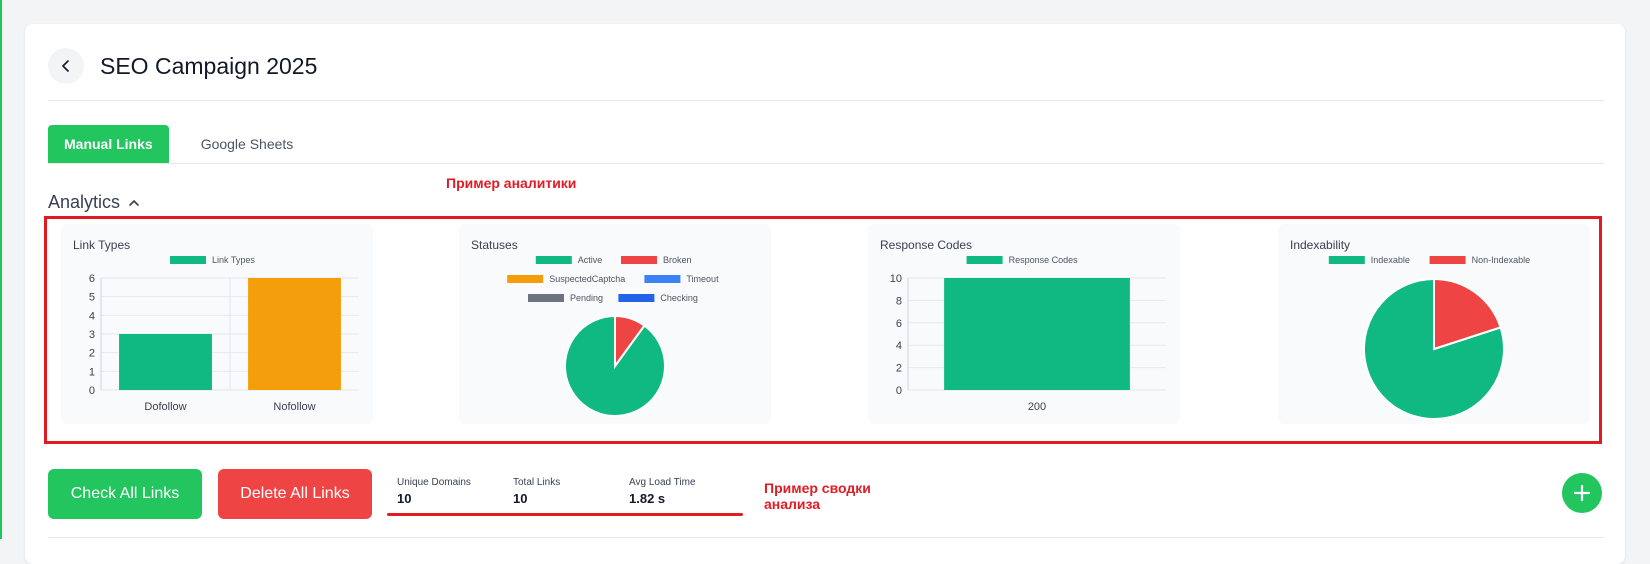  I want to click on annotation-analytics-example: Пример аналитики, so click(511, 183).